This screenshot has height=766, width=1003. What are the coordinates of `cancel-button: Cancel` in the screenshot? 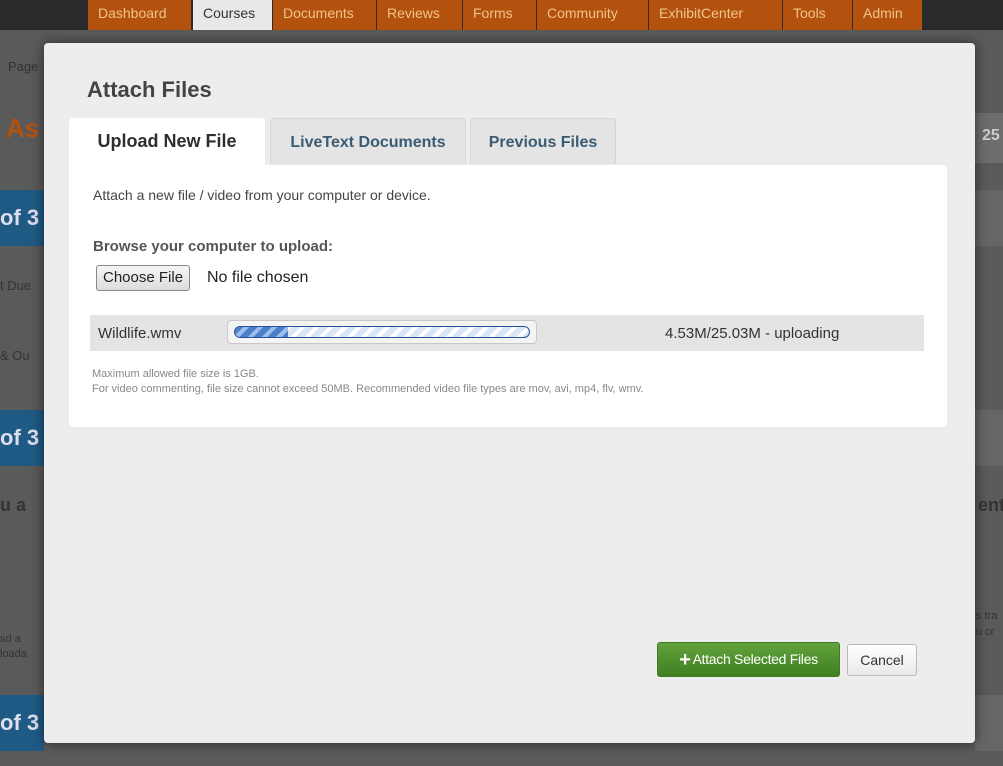 It's located at (882, 660).